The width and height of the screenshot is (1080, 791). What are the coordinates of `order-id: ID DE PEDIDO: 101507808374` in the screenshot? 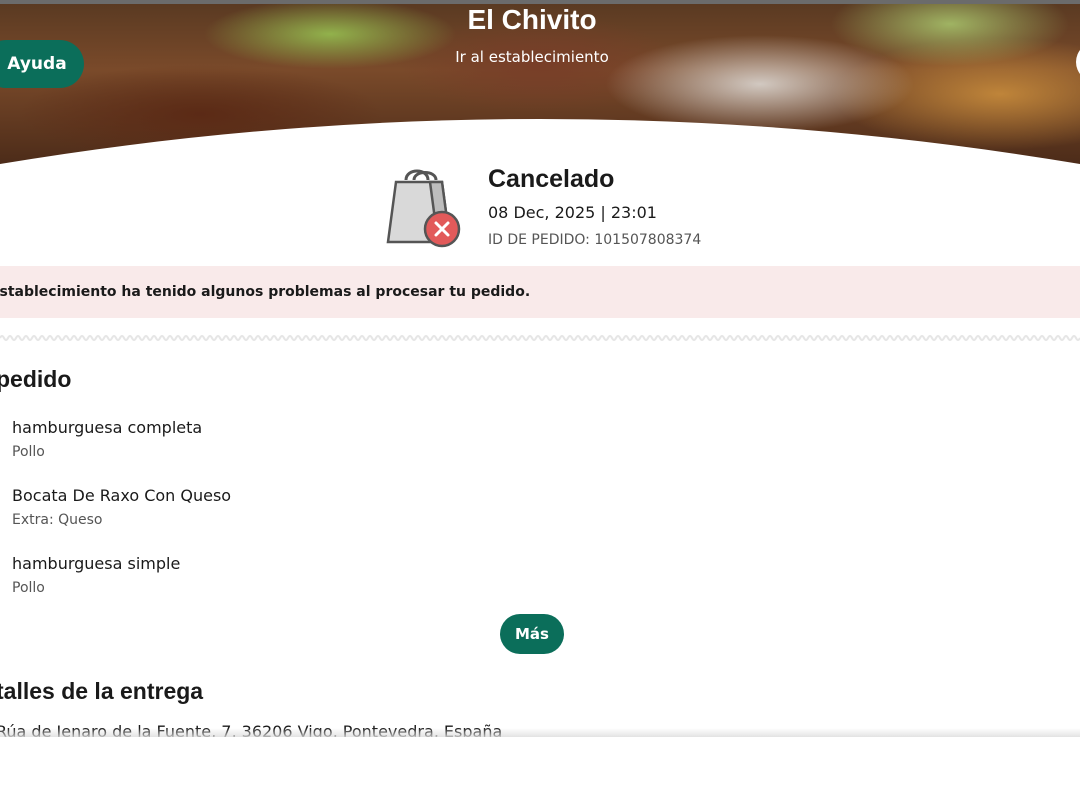 It's located at (595, 240).